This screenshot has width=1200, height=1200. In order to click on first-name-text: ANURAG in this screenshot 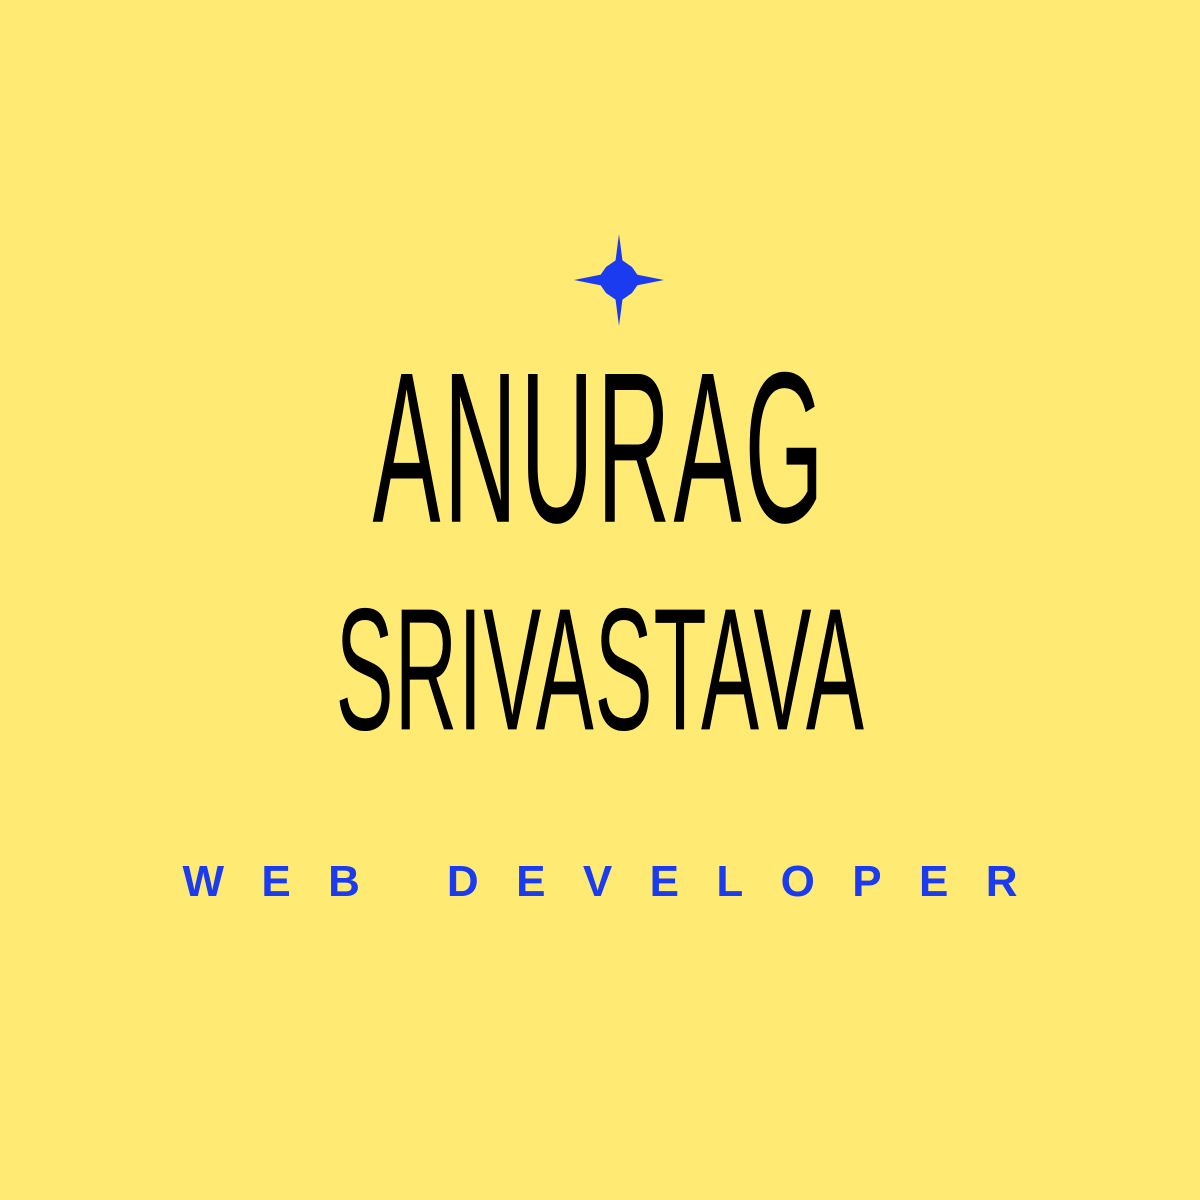, I will do `click(600, 447)`.